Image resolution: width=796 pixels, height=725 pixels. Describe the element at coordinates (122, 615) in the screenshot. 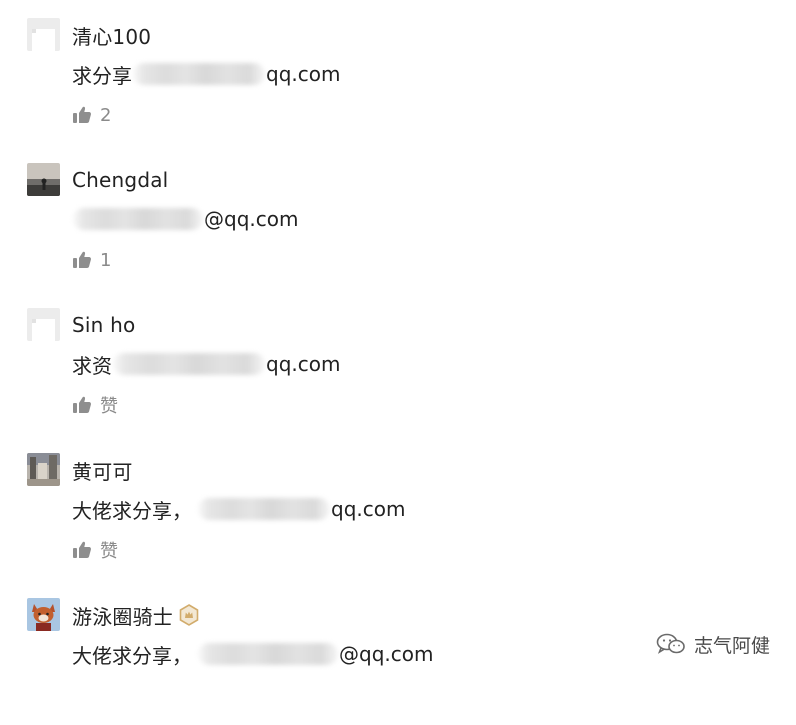

I see `username: 游泳圈骑士` at that location.